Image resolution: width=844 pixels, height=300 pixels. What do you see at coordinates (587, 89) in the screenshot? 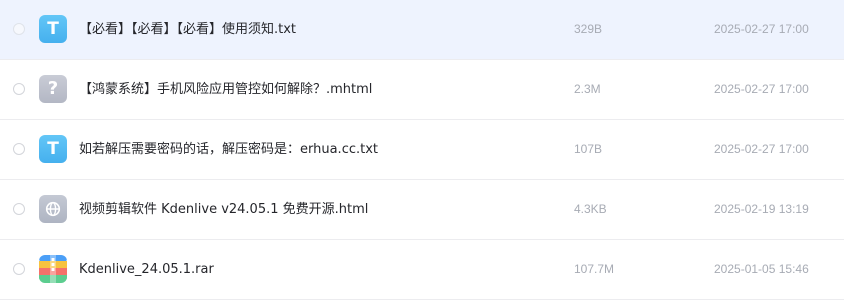
I see `file-size: 2.3M` at bounding box center [587, 89].